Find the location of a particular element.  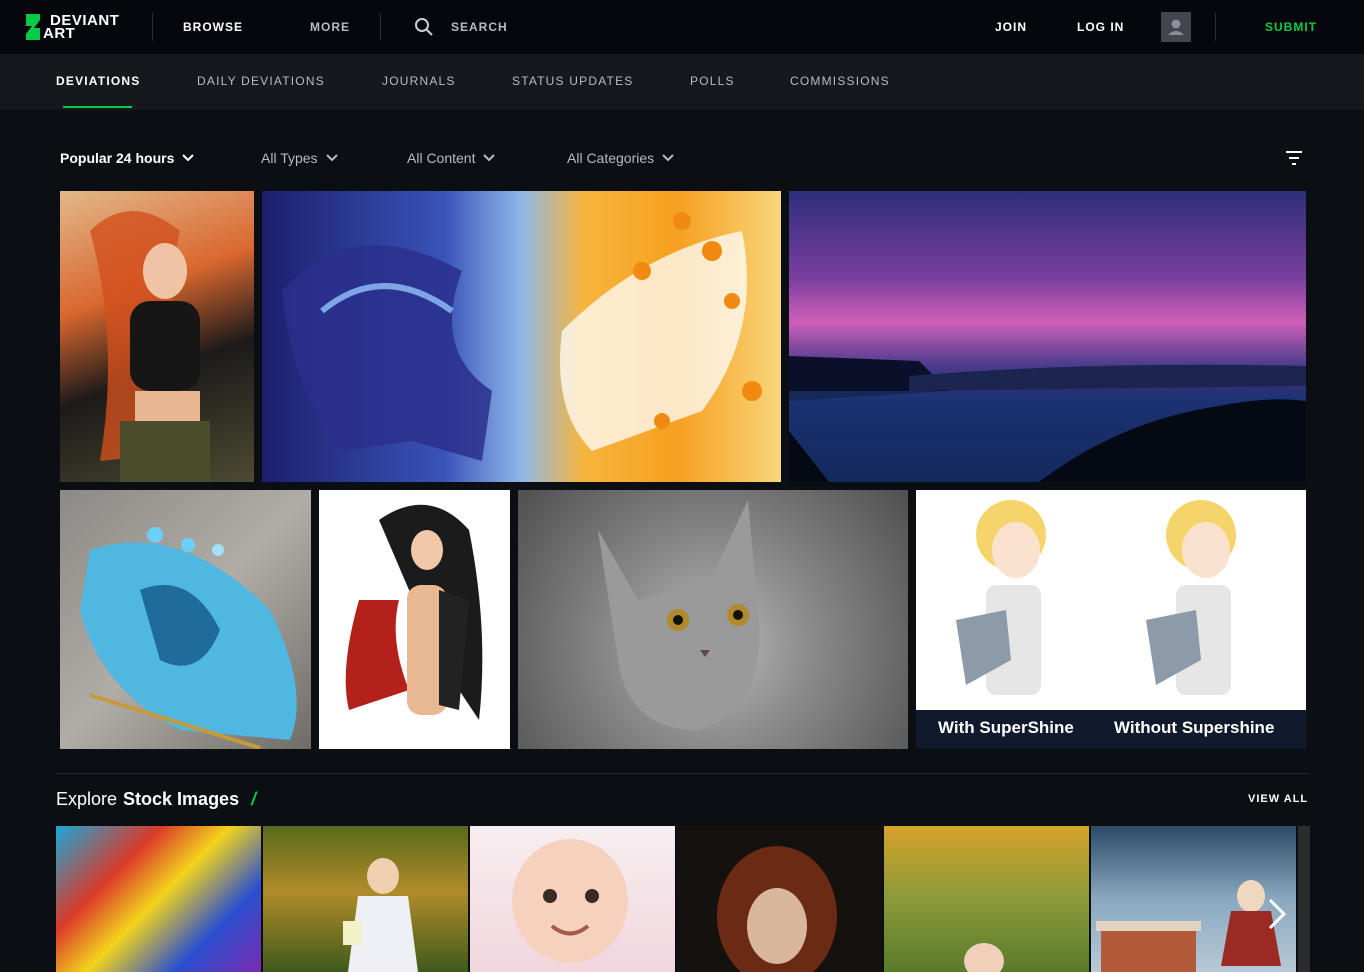

stock-item-red-hair-girl is located at coordinates (779, 899).